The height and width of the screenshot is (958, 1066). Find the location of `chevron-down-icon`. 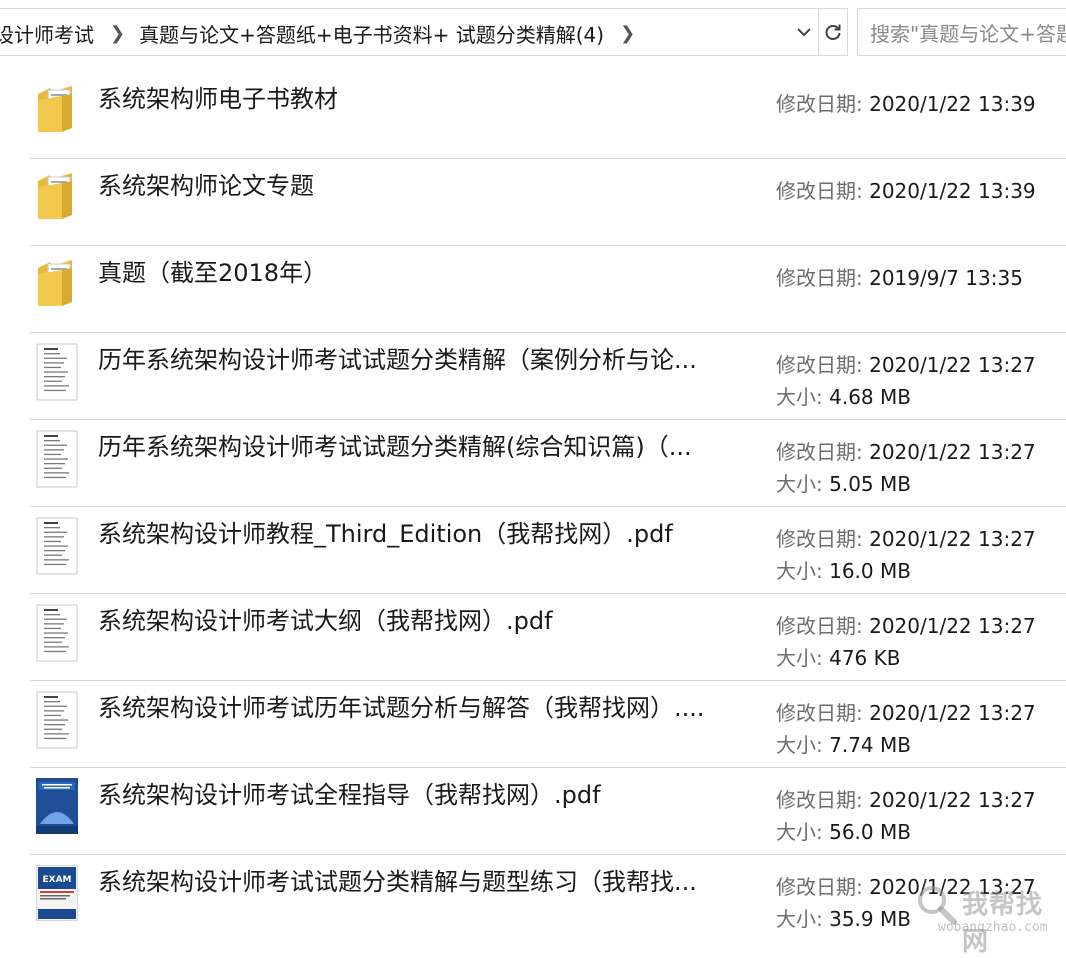

chevron-down-icon is located at coordinates (804, 32).